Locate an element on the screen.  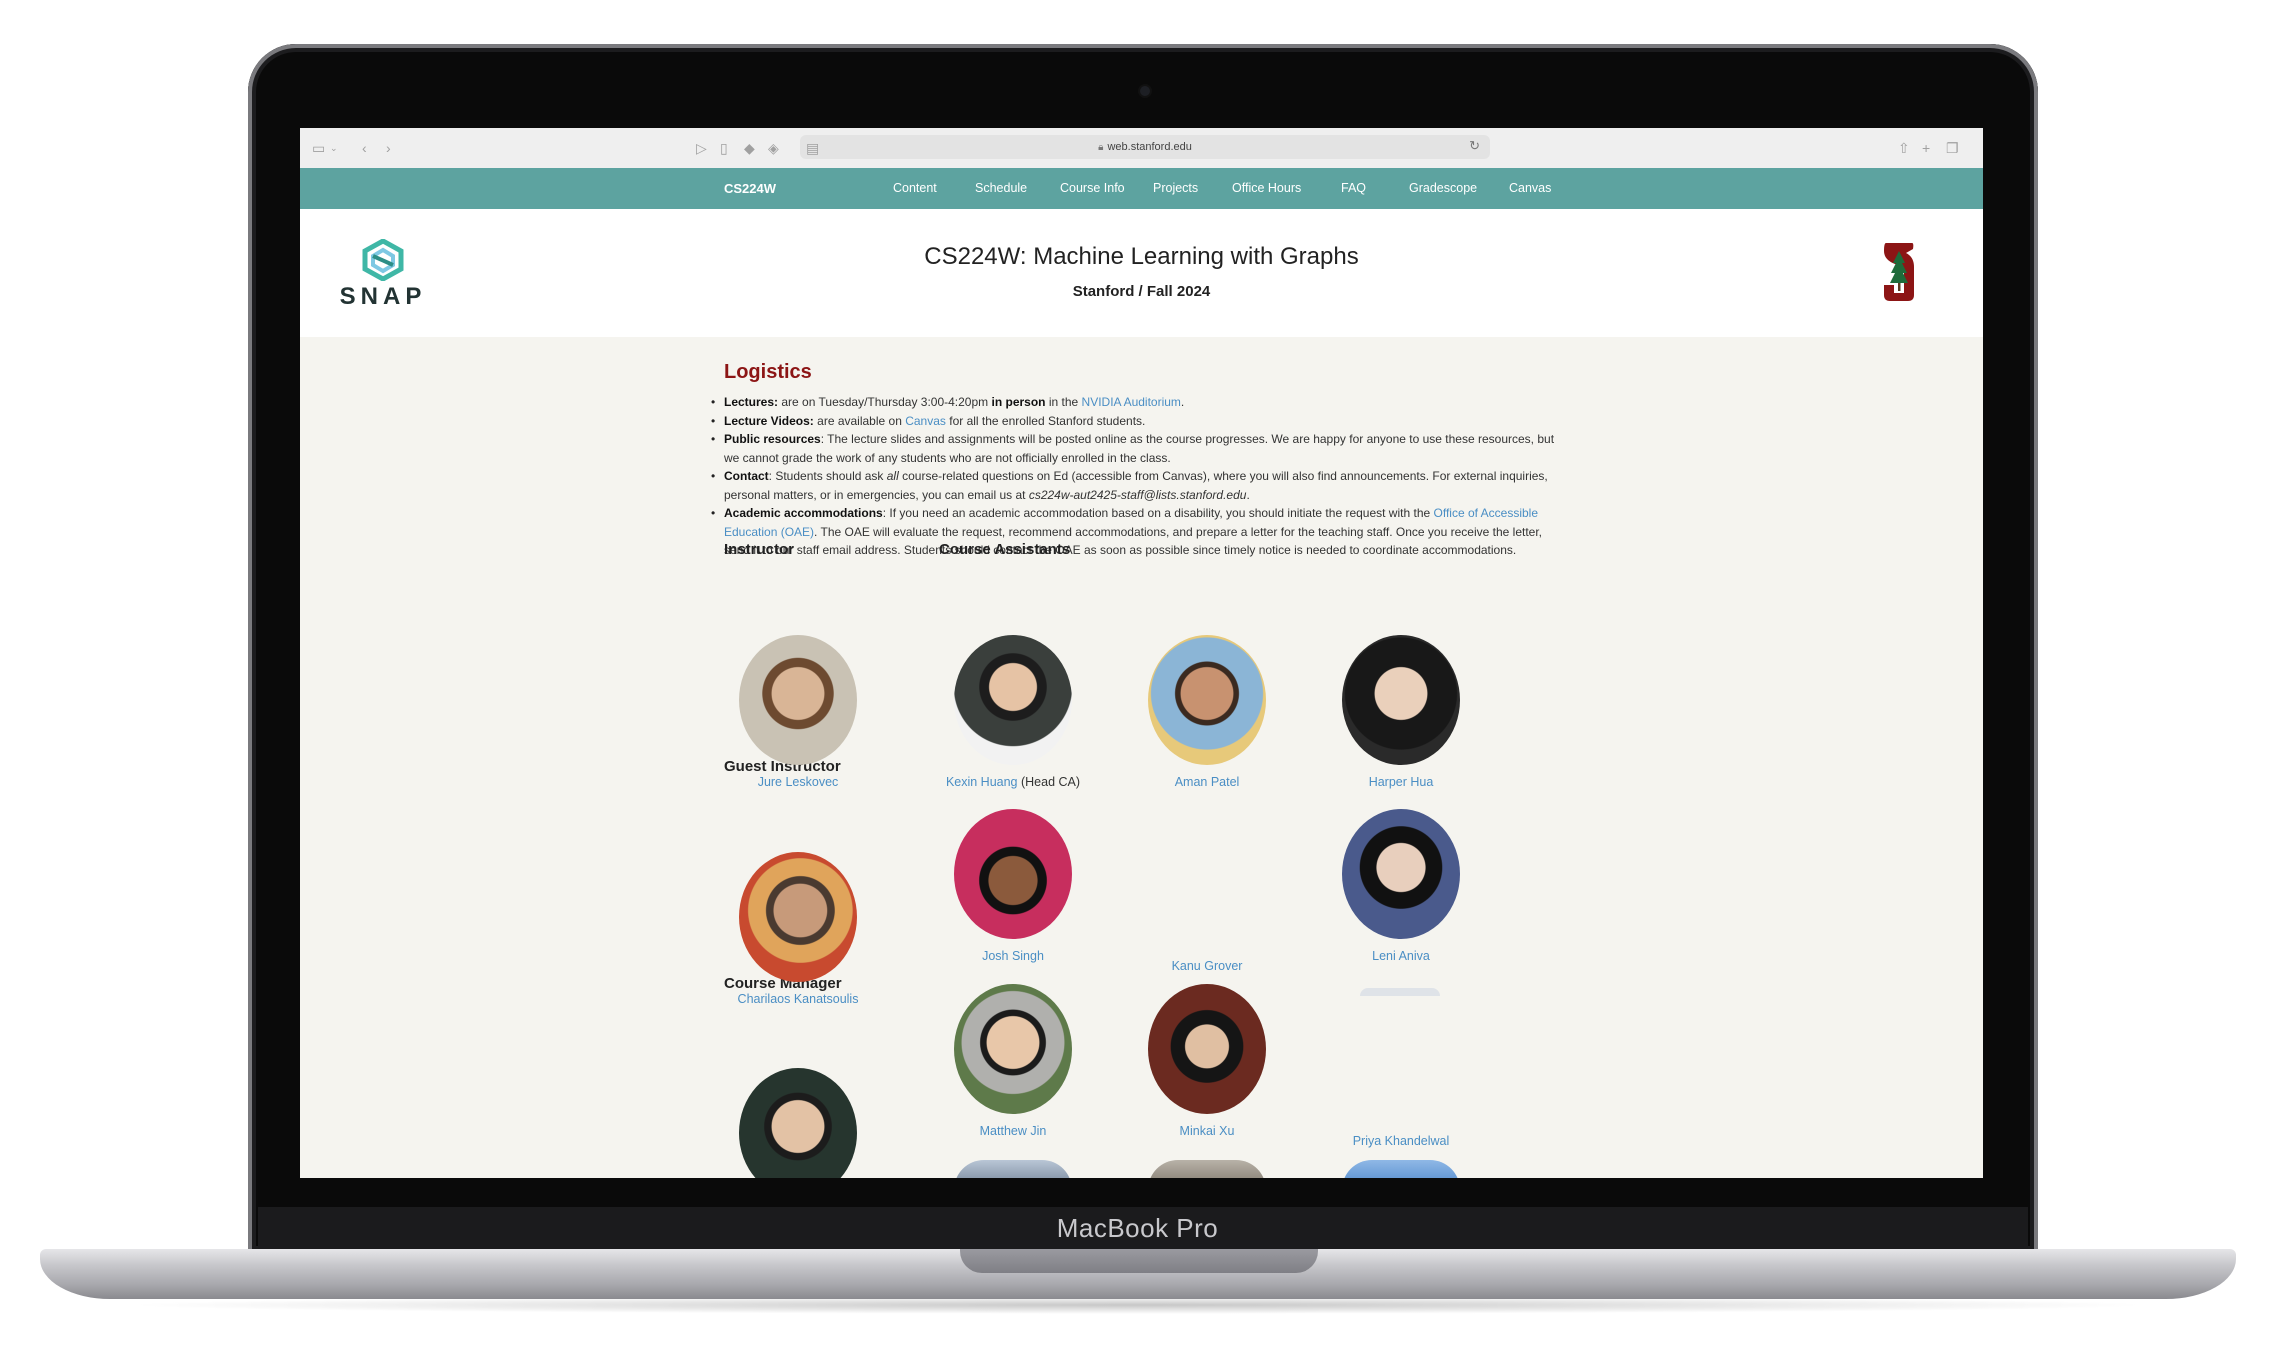
staff-card: Matthew Jin is located at coordinates (1013, 1061).